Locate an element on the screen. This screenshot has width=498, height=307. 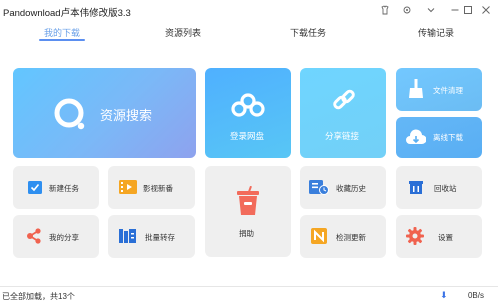
donate-tile: 捐助 is located at coordinates (248, 211).